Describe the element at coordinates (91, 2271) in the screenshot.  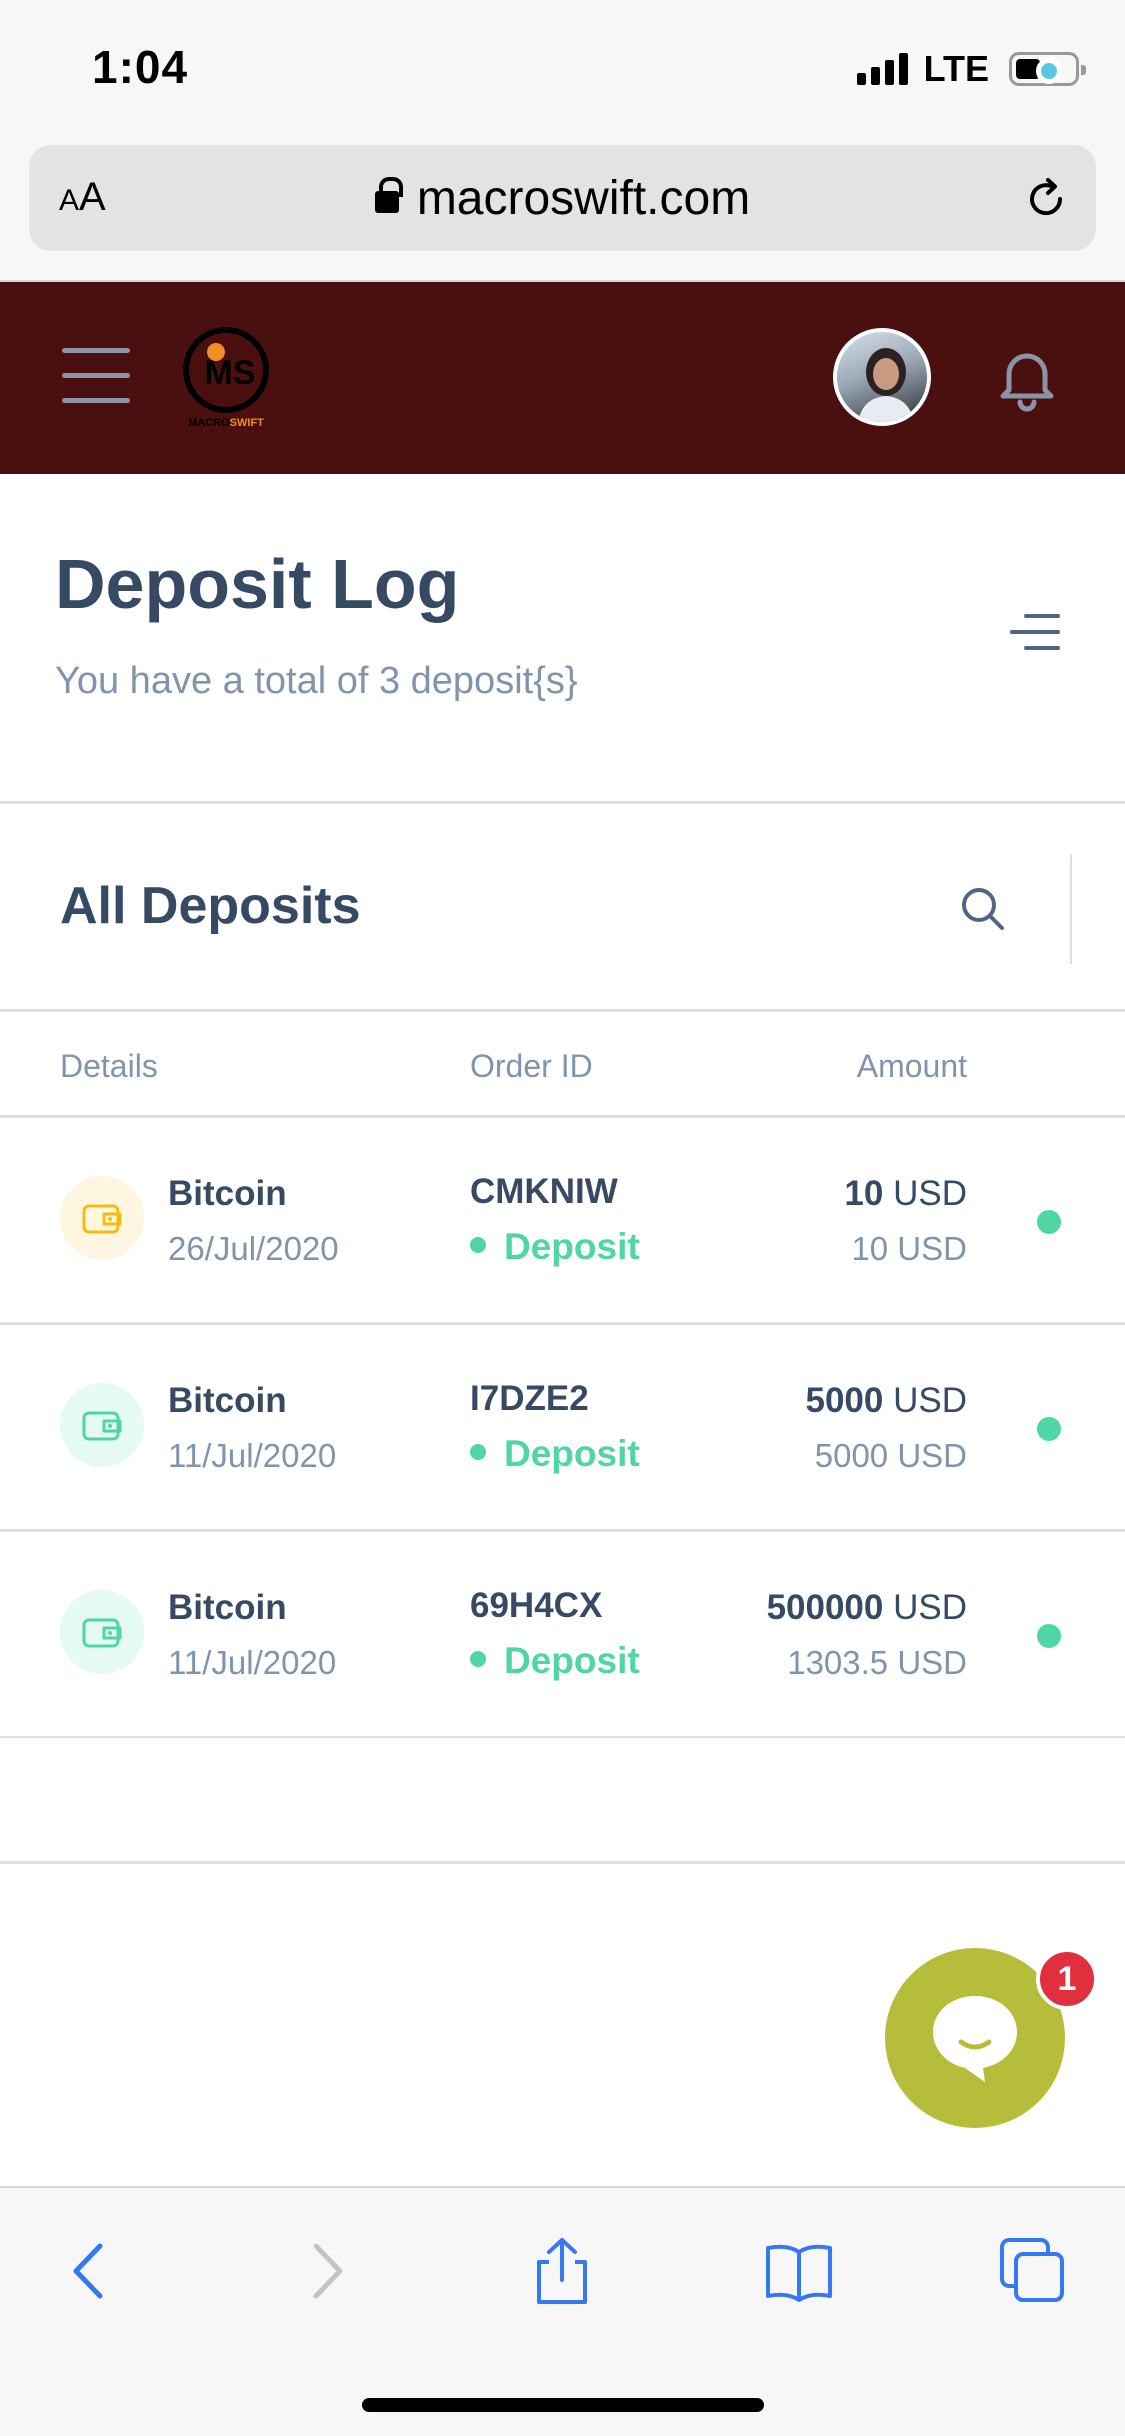
I see `back-icon` at that location.